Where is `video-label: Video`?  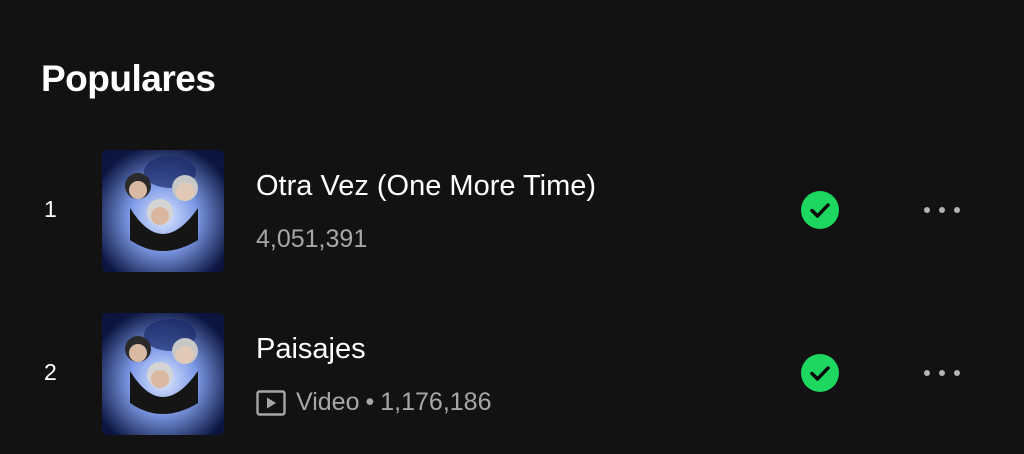 video-label: Video is located at coordinates (328, 402).